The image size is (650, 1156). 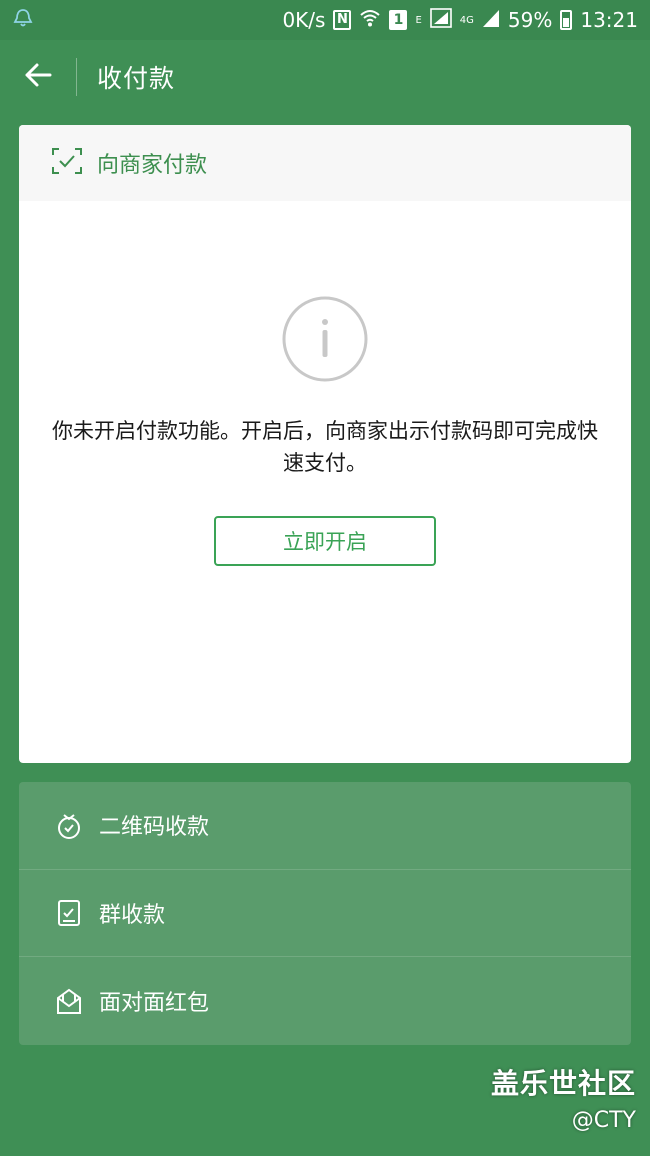 What do you see at coordinates (491, 20) in the screenshot?
I see `signal-strength-icon` at bounding box center [491, 20].